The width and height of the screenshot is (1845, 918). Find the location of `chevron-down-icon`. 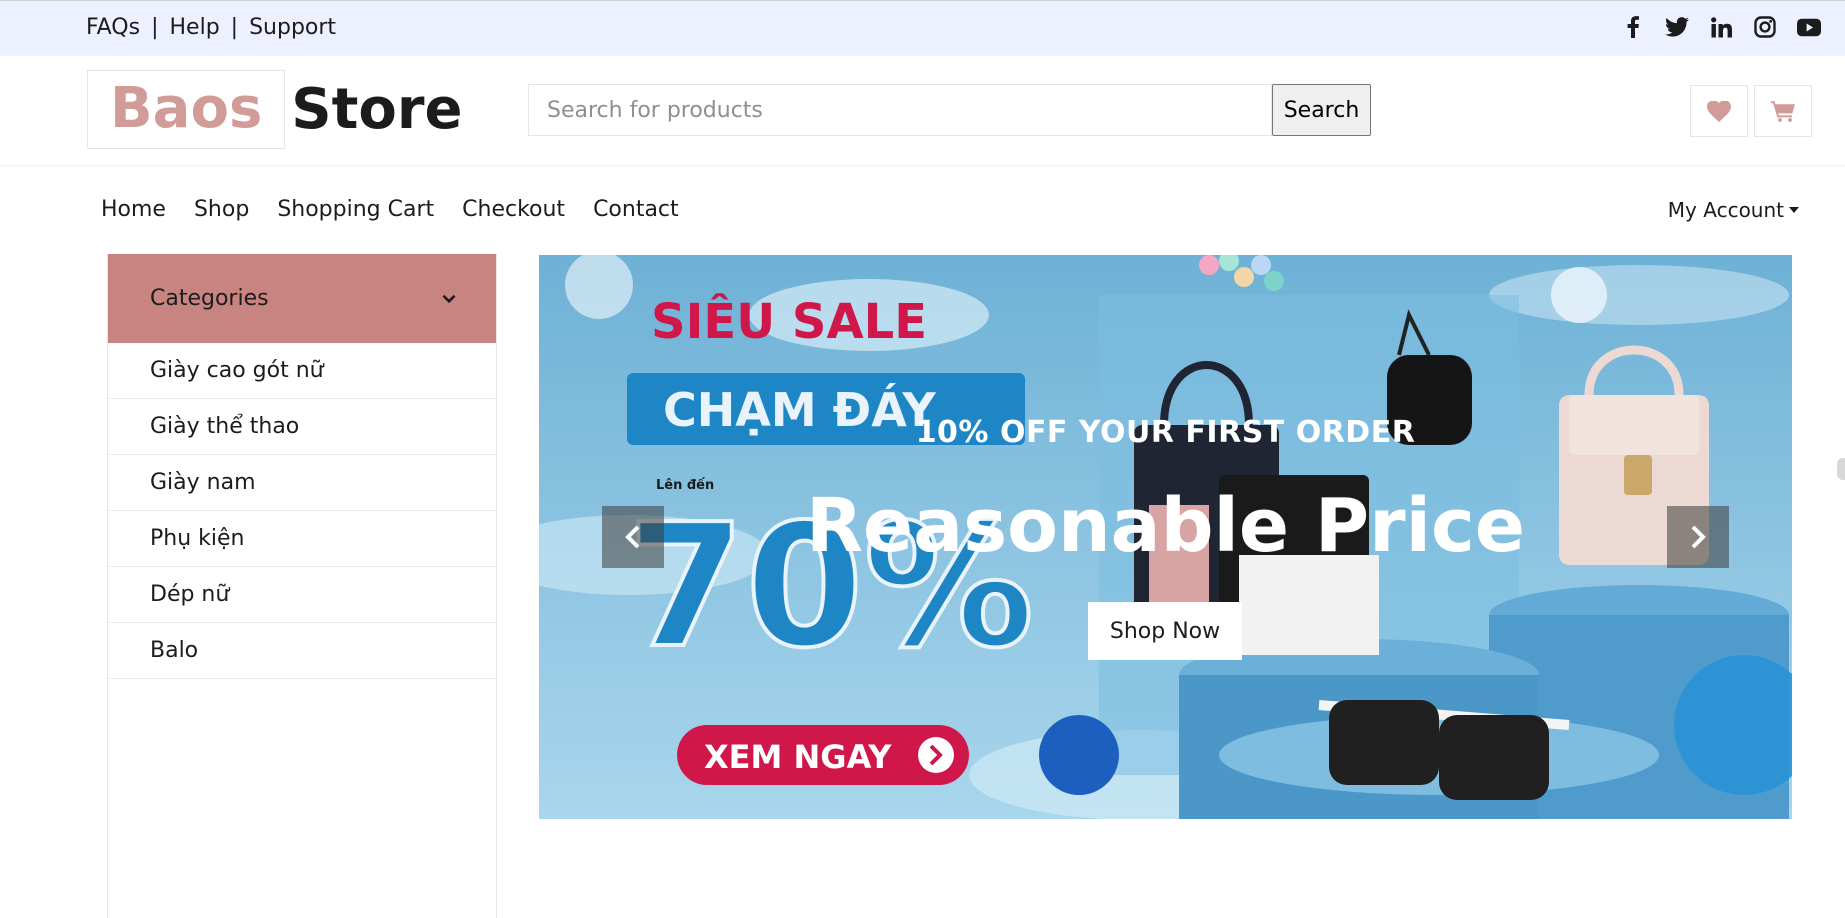

chevron-down-icon is located at coordinates (449, 298).